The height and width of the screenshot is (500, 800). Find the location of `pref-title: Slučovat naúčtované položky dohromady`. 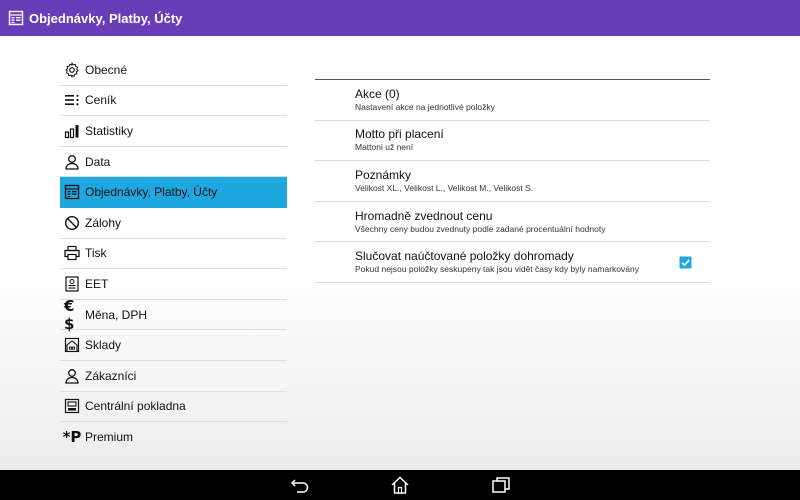

pref-title: Slučovat naúčtované položky dohromady is located at coordinates (464, 256).